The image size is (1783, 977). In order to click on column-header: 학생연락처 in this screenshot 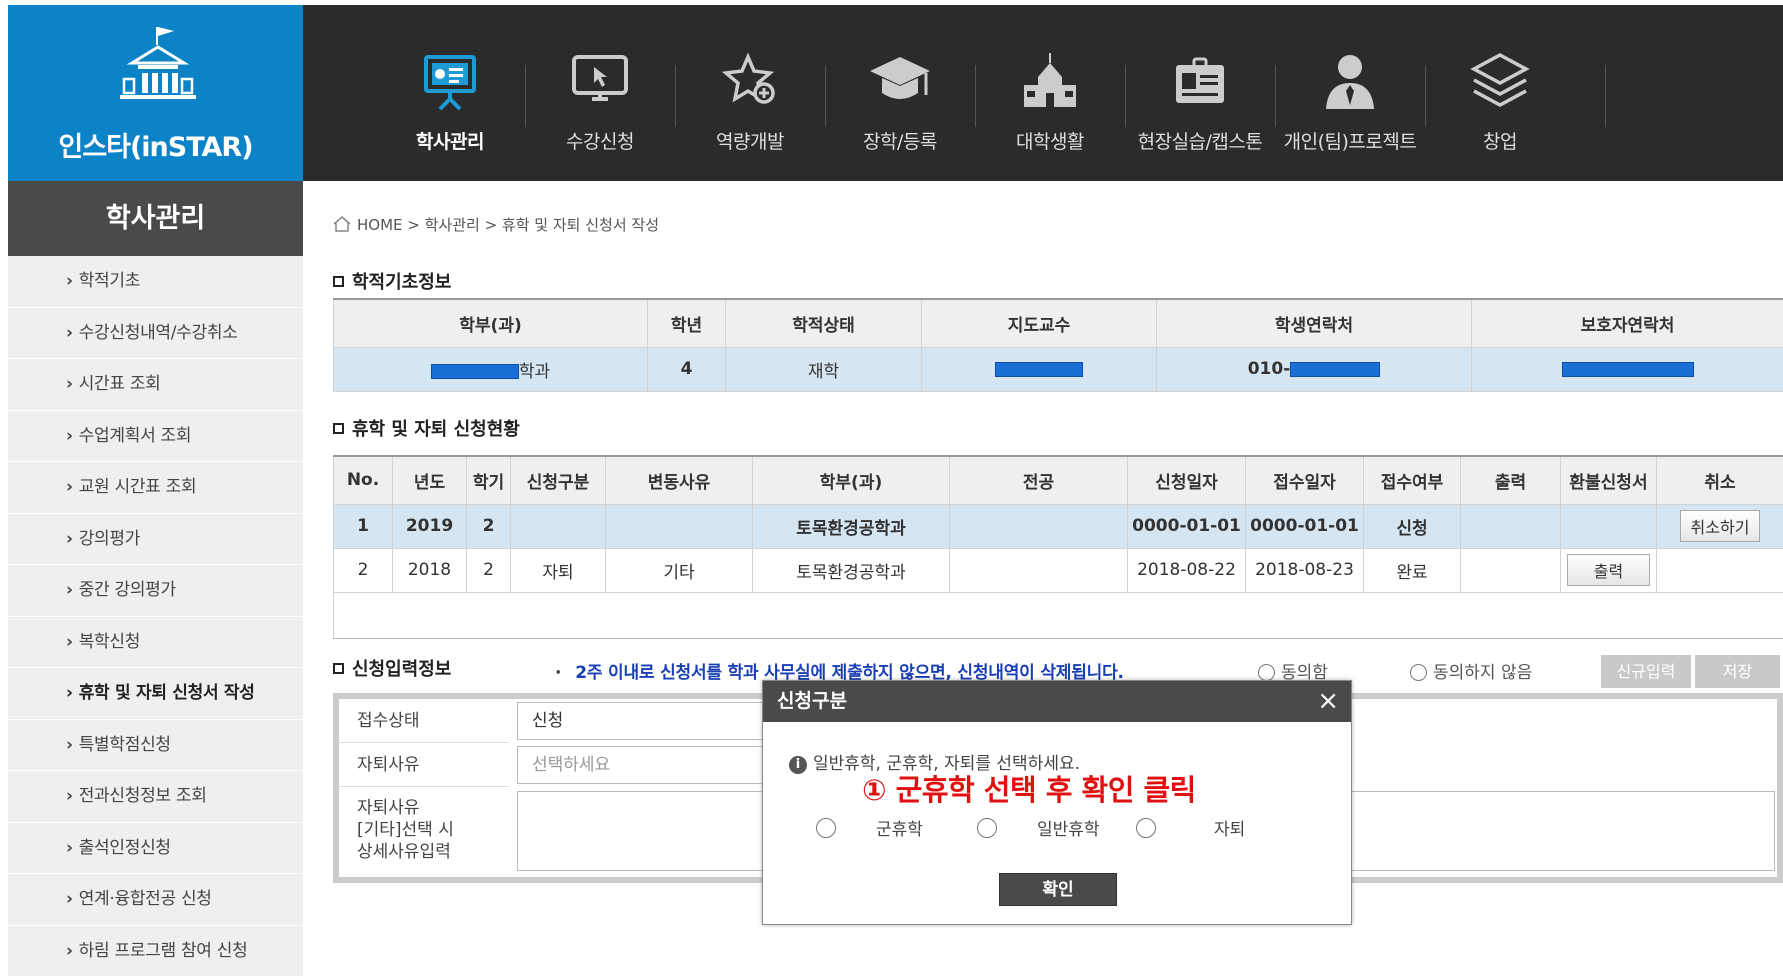, I will do `click(1314, 323)`.